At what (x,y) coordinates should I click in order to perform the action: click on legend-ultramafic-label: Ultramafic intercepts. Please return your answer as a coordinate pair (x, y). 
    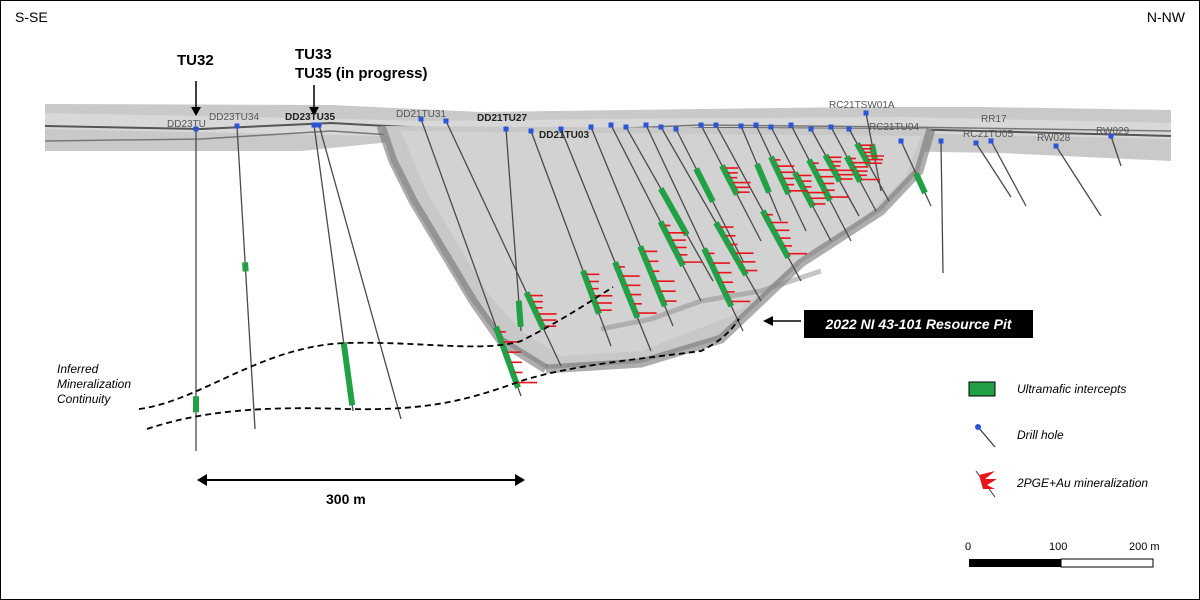
    Looking at the image, I should click on (1072, 389).